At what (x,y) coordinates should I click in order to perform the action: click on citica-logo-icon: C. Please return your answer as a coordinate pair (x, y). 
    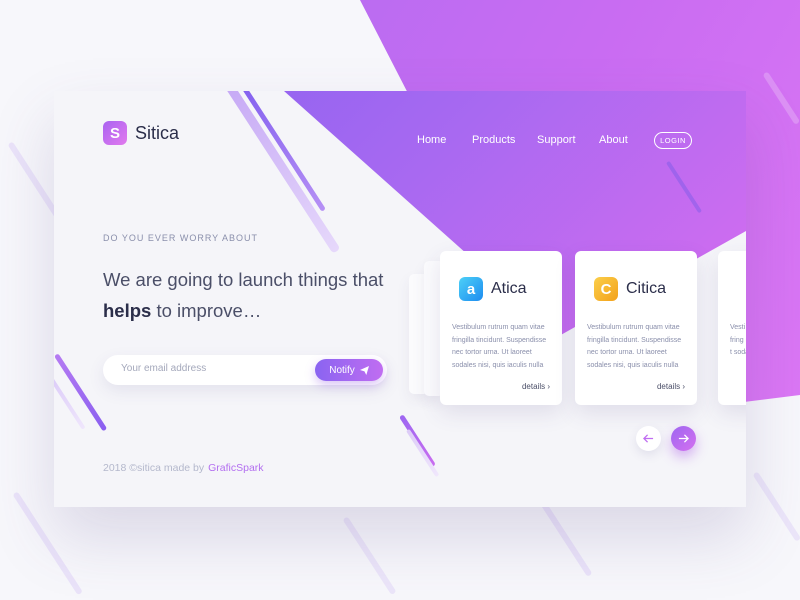
    Looking at the image, I should click on (606, 289).